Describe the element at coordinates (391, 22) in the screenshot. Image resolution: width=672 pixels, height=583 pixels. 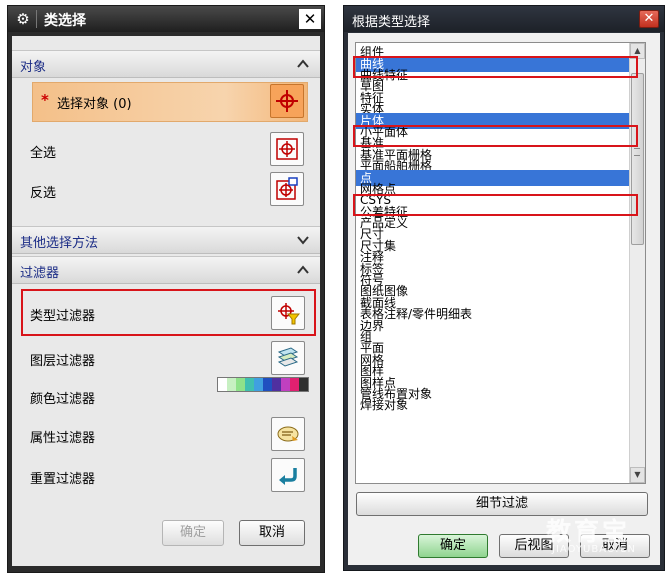
I see `dialog-title: 根据类型选择` at that location.